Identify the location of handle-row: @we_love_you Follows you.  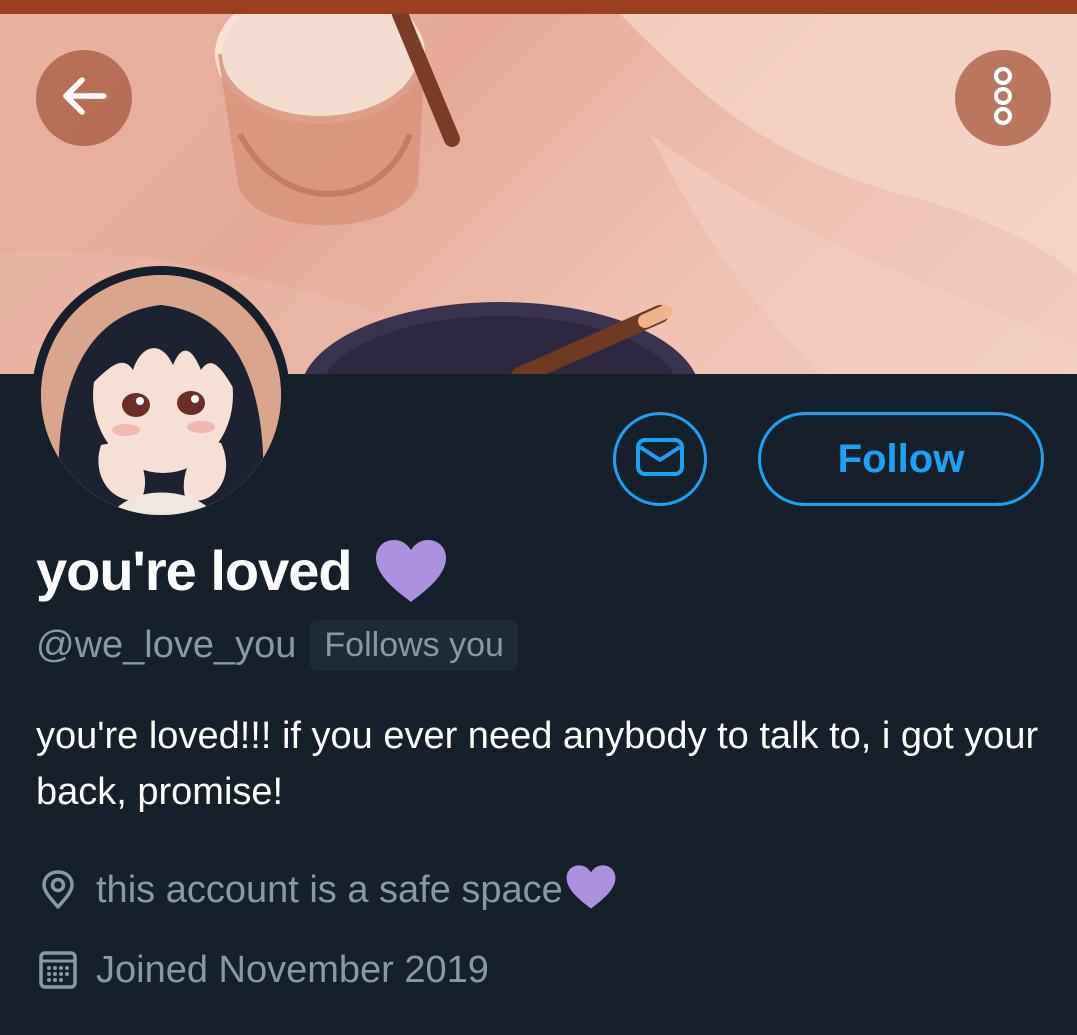
(277, 645).